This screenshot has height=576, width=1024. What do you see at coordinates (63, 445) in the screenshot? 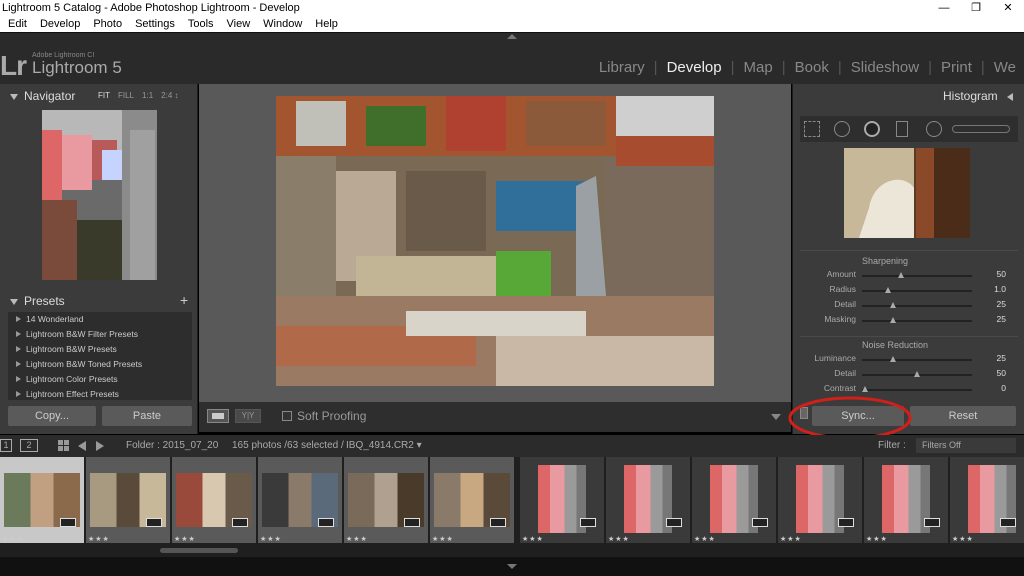
I see `grid-view-icon` at bounding box center [63, 445].